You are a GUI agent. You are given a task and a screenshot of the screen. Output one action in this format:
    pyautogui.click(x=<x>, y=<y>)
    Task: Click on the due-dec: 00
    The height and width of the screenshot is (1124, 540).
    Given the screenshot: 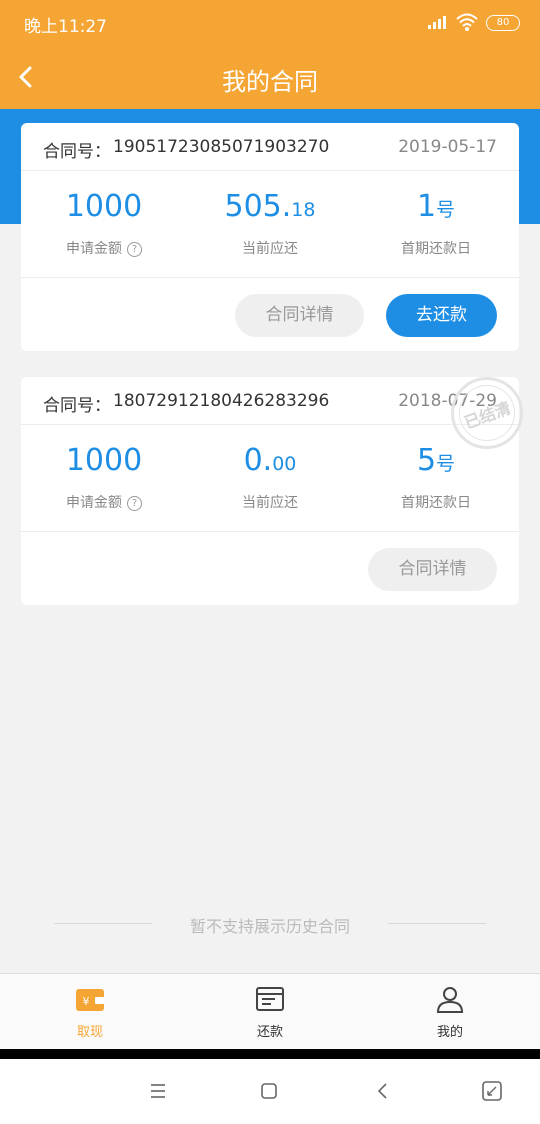 What is the action you would take?
    pyautogui.click(x=284, y=464)
    